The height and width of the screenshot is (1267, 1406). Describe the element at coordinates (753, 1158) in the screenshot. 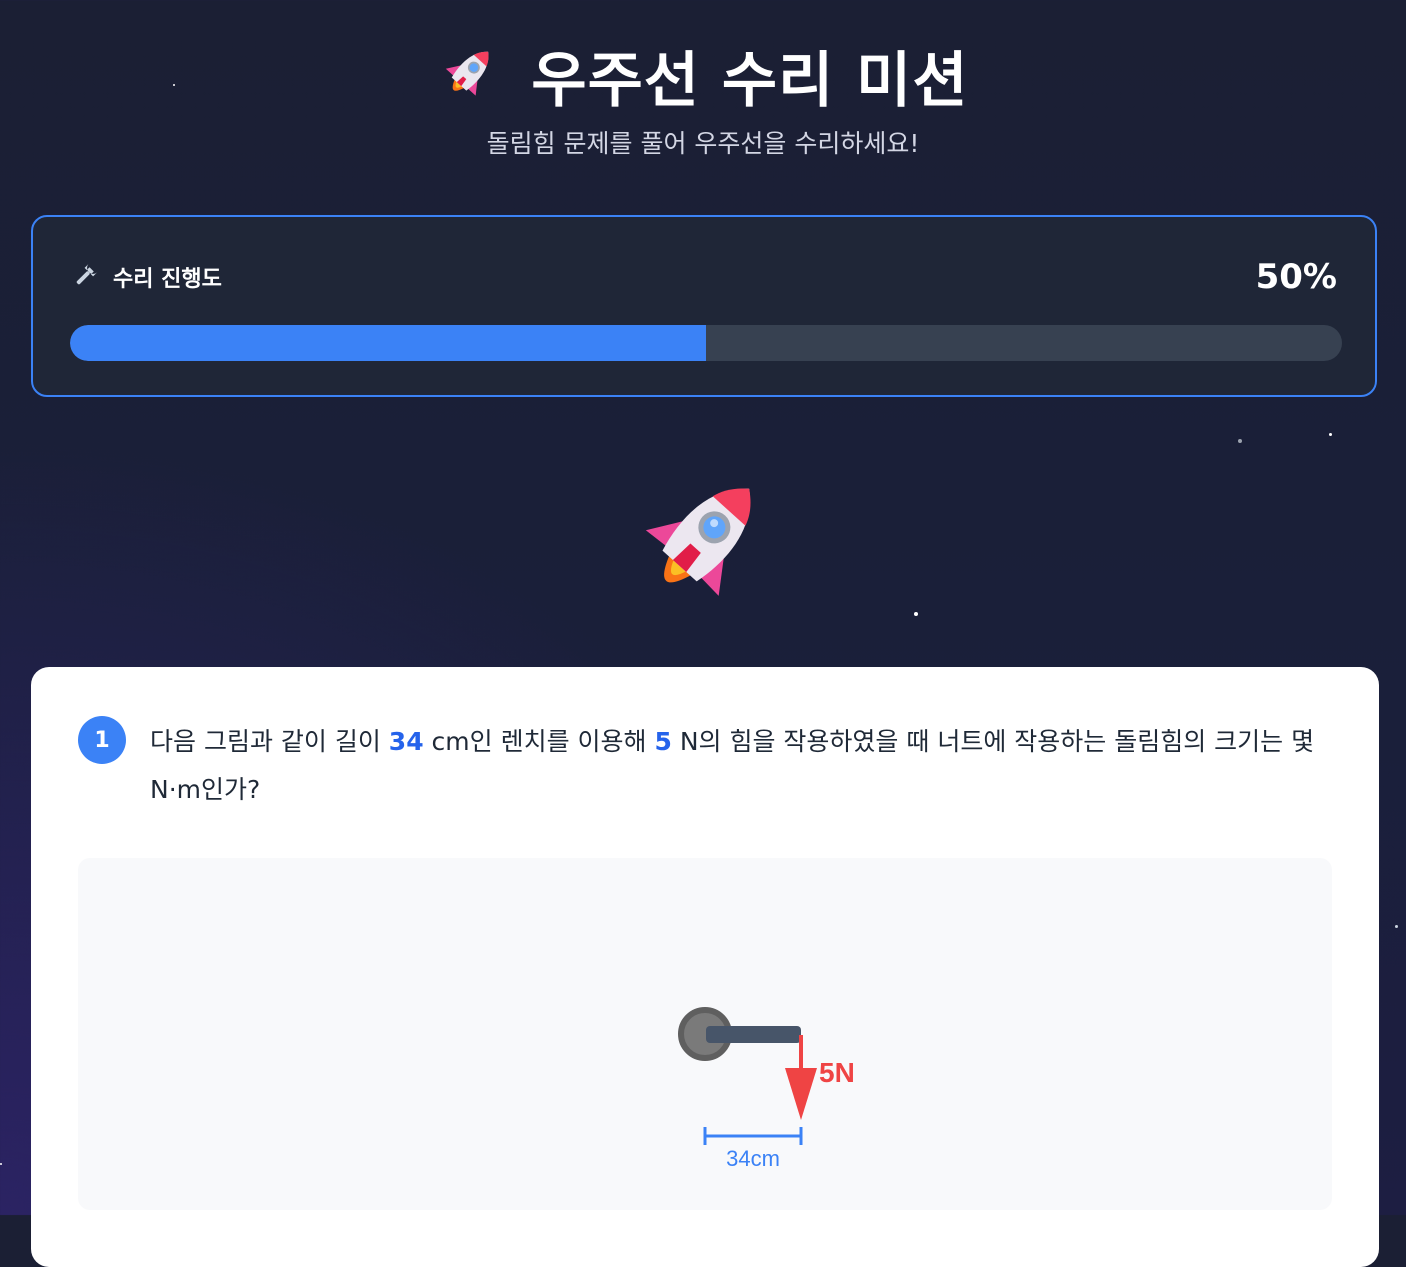

I see `length-label: 34cm` at that location.